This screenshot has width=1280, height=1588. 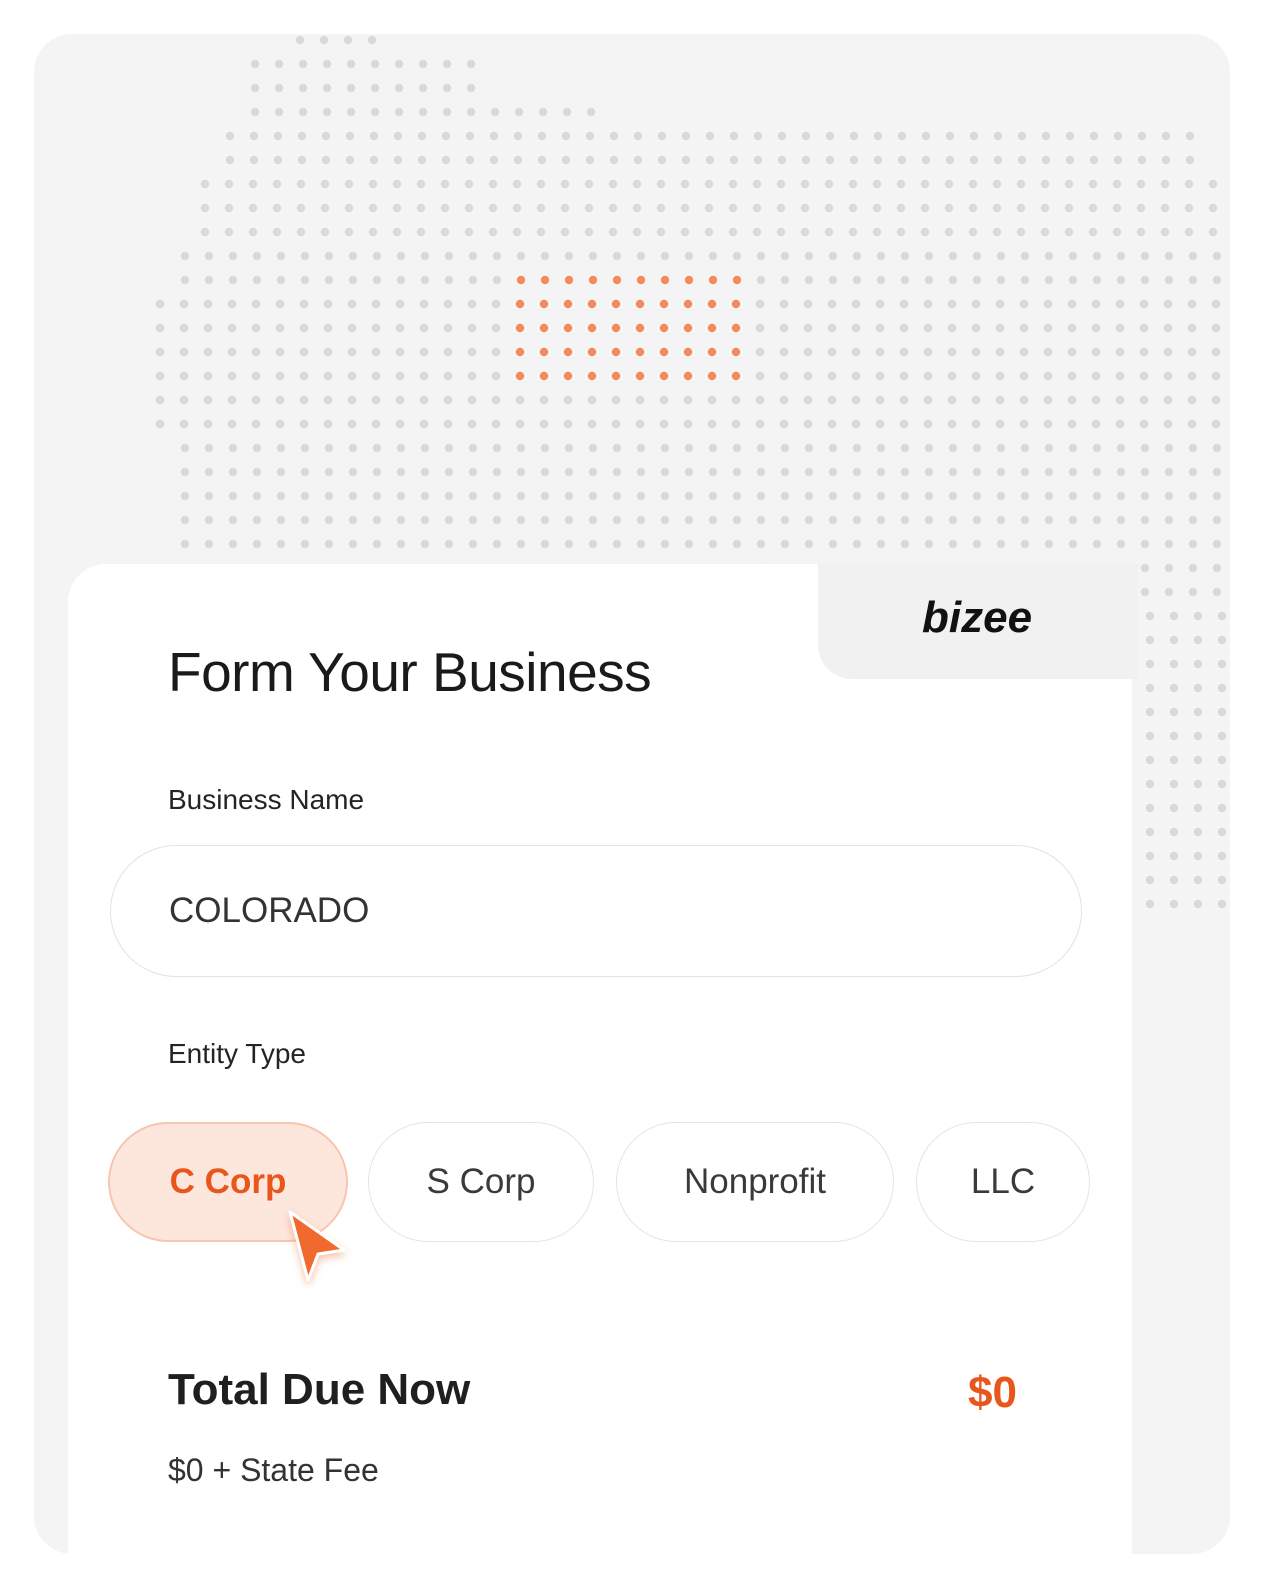 What do you see at coordinates (596, 911) in the screenshot?
I see `business-name-input` at bounding box center [596, 911].